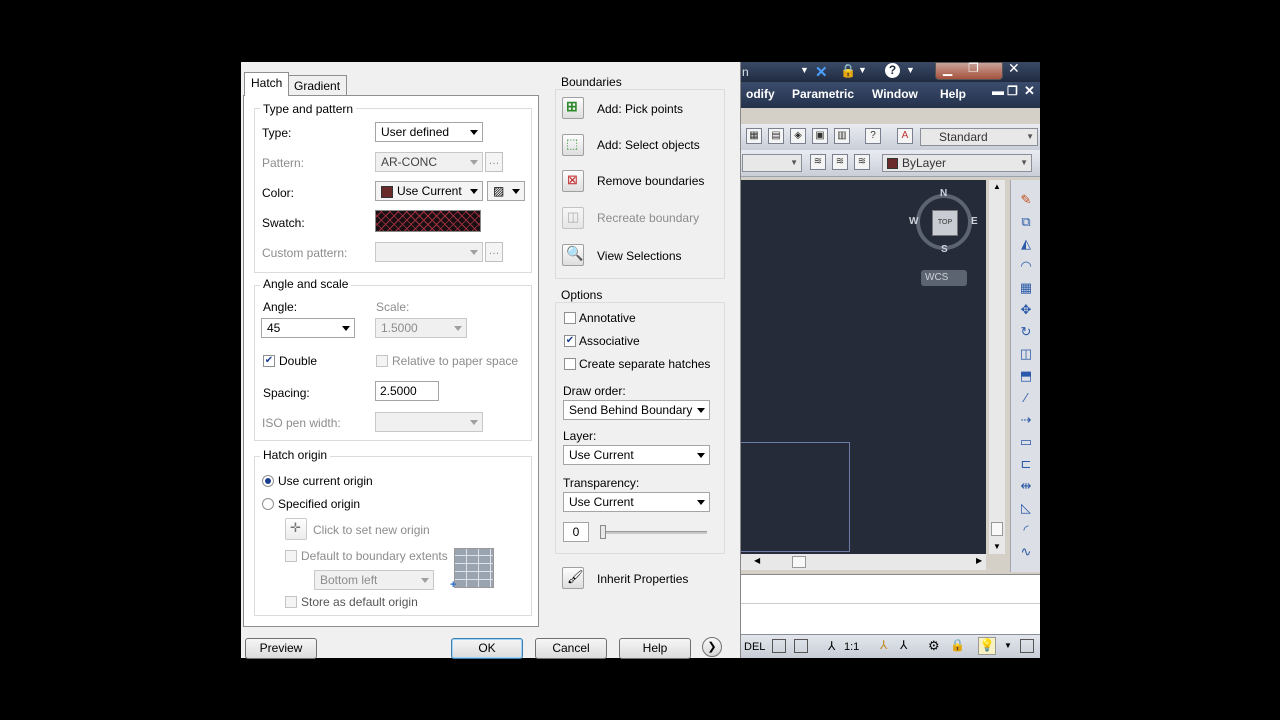 This screenshot has width=1280, height=720. What do you see at coordinates (903, 645) in the screenshot?
I see `auto-scale-icon: ⅄` at bounding box center [903, 645].